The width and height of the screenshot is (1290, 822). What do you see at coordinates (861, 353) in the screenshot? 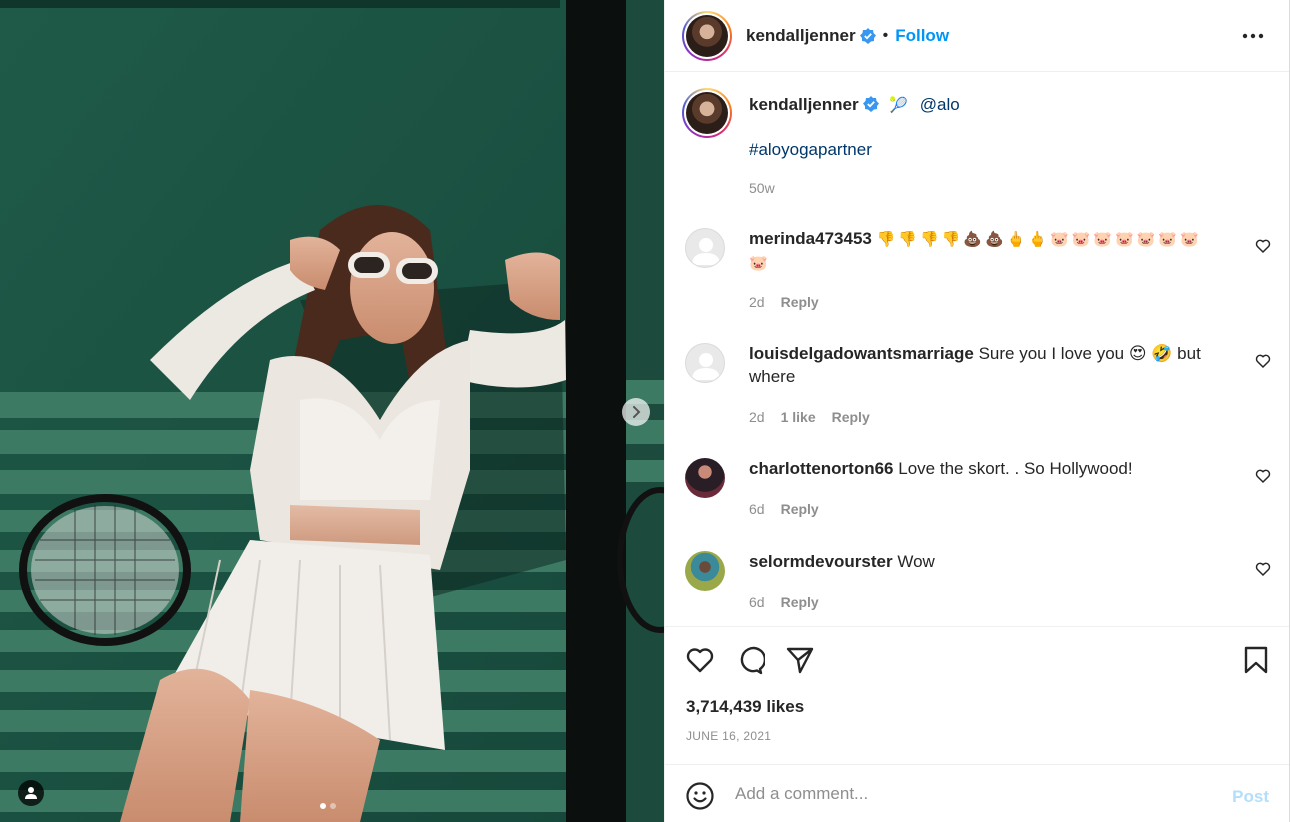
I see `commenter-username: louisdelgadowantsmarriage` at bounding box center [861, 353].